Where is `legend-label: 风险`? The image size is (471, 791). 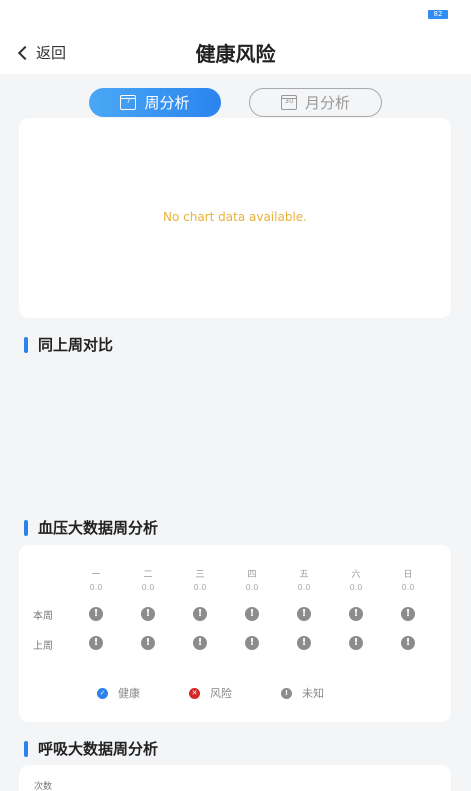 legend-label: 风险 is located at coordinates (221, 693).